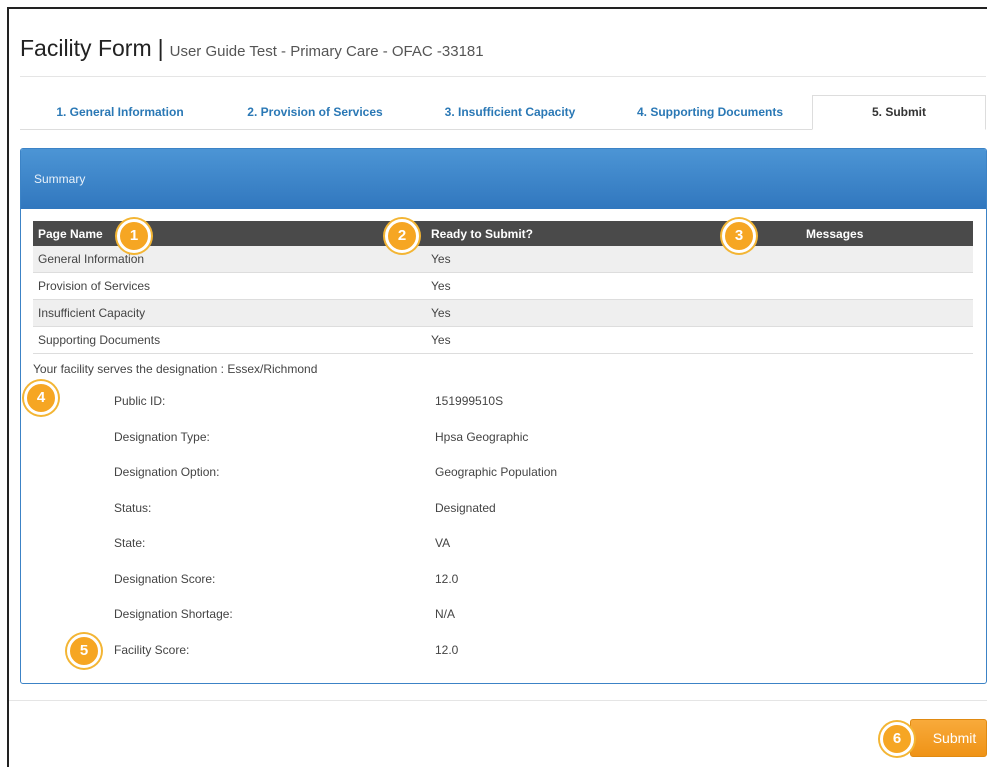  What do you see at coordinates (134, 236) in the screenshot?
I see `callout-marker-1: 1` at bounding box center [134, 236].